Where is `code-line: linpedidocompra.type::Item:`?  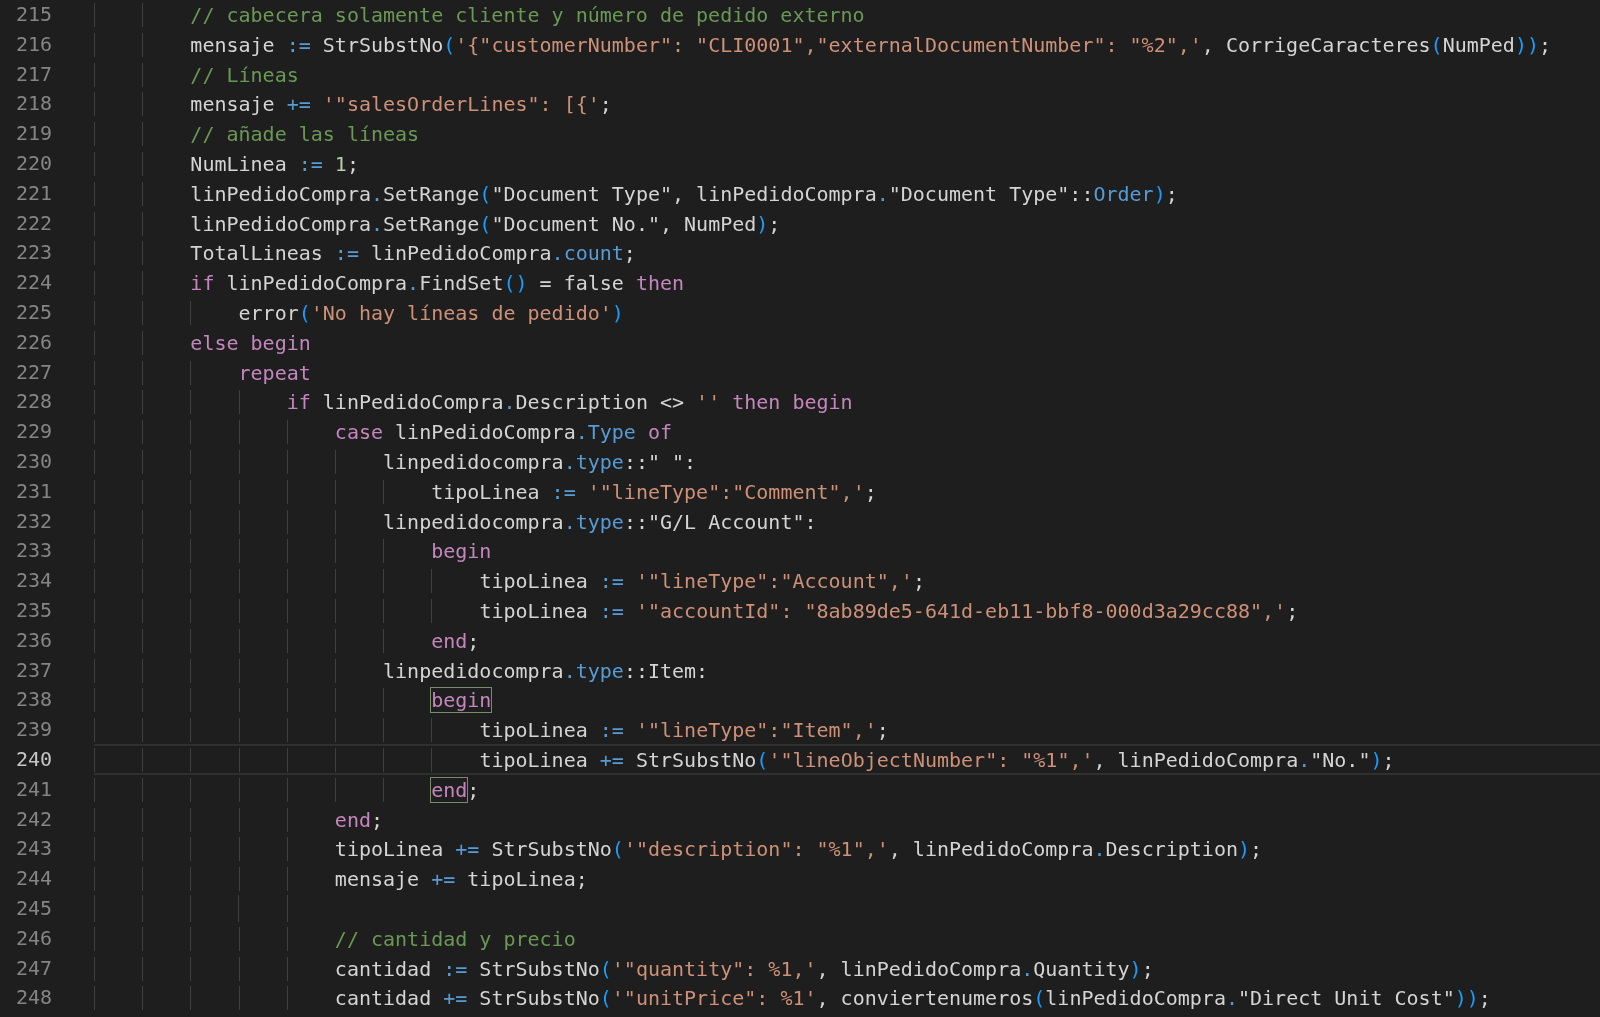 code-line: linpedidocompra.type::Item: is located at coordinates (847, 670).